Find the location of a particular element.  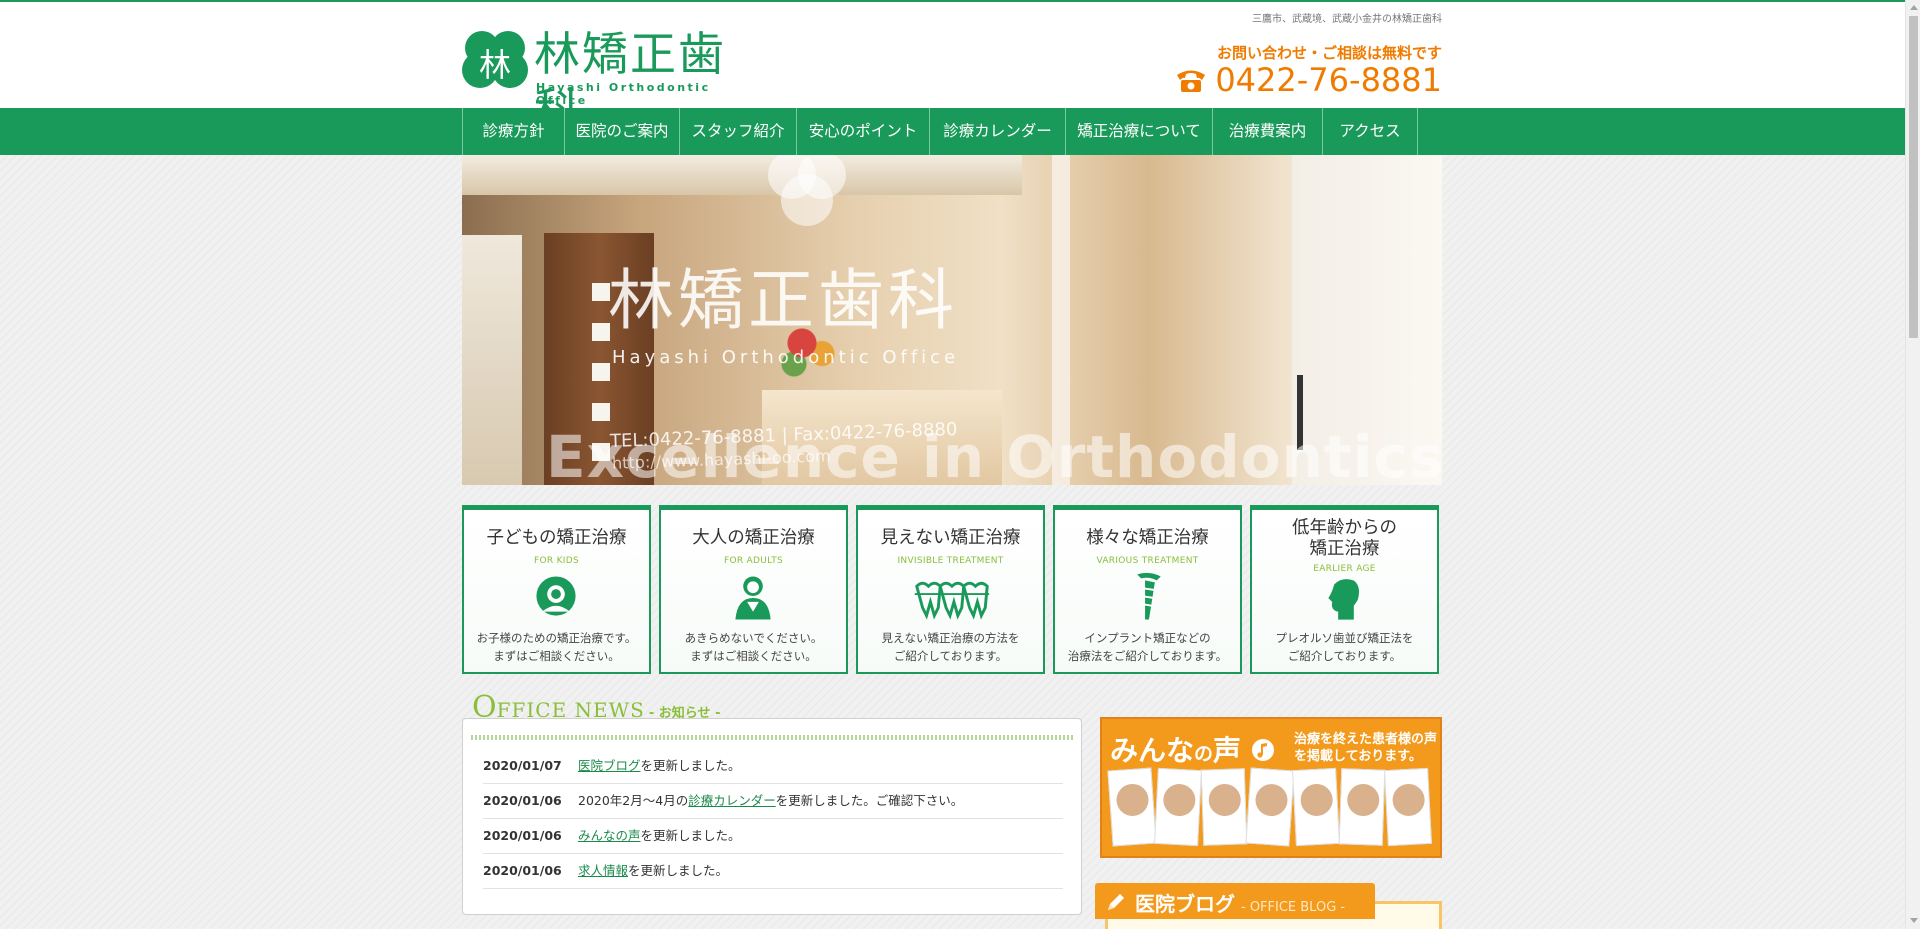

logo-mark-text: 林 is located at coordinates (495, 65).